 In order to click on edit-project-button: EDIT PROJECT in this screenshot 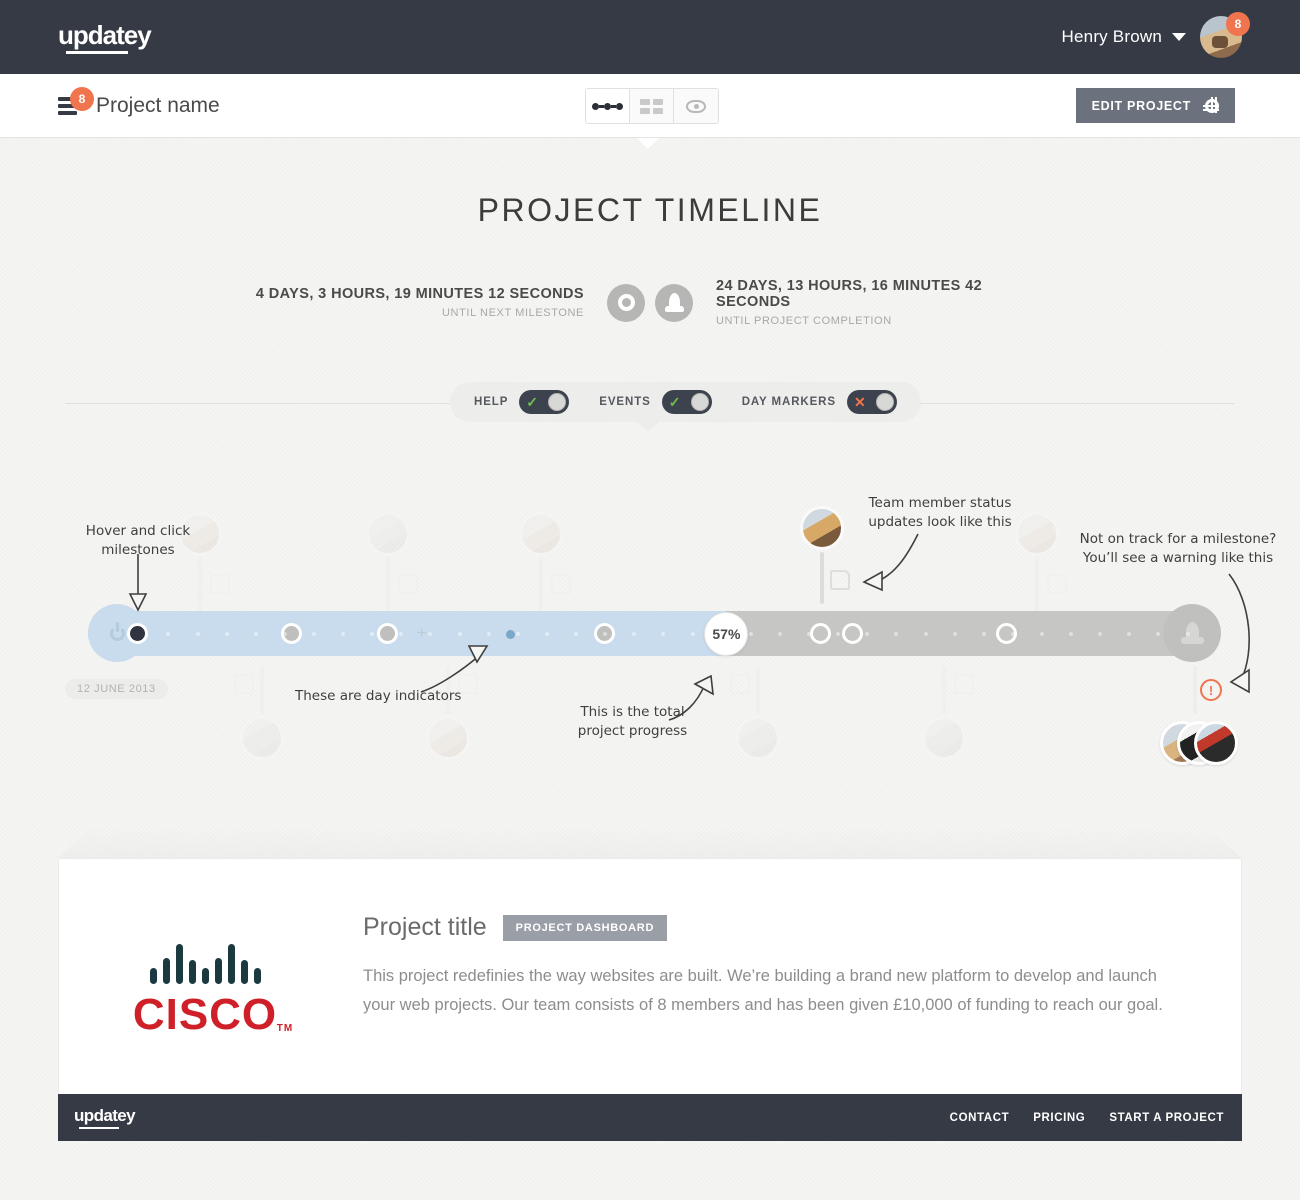, I will do `click(1155, 105)`.